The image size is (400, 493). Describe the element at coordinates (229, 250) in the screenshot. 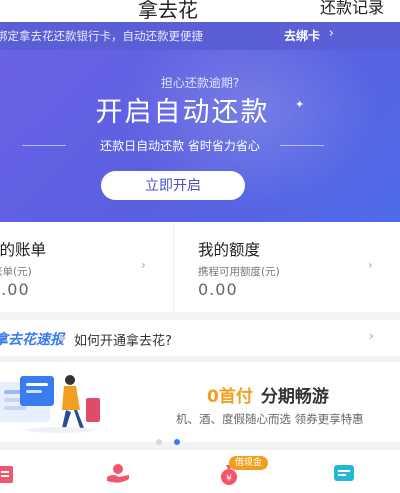

I see `card-title: 我的额度` at that location.